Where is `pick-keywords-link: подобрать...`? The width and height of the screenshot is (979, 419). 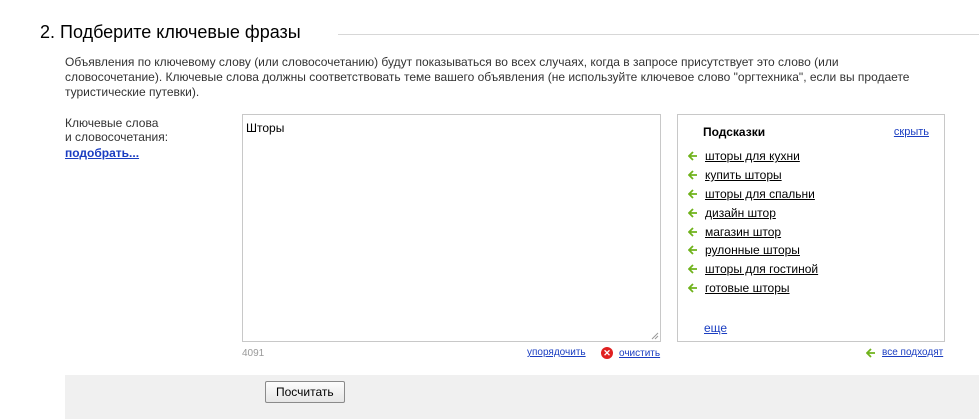 pick-keywords-link: подобрать... is located at coordinates (102, 153).